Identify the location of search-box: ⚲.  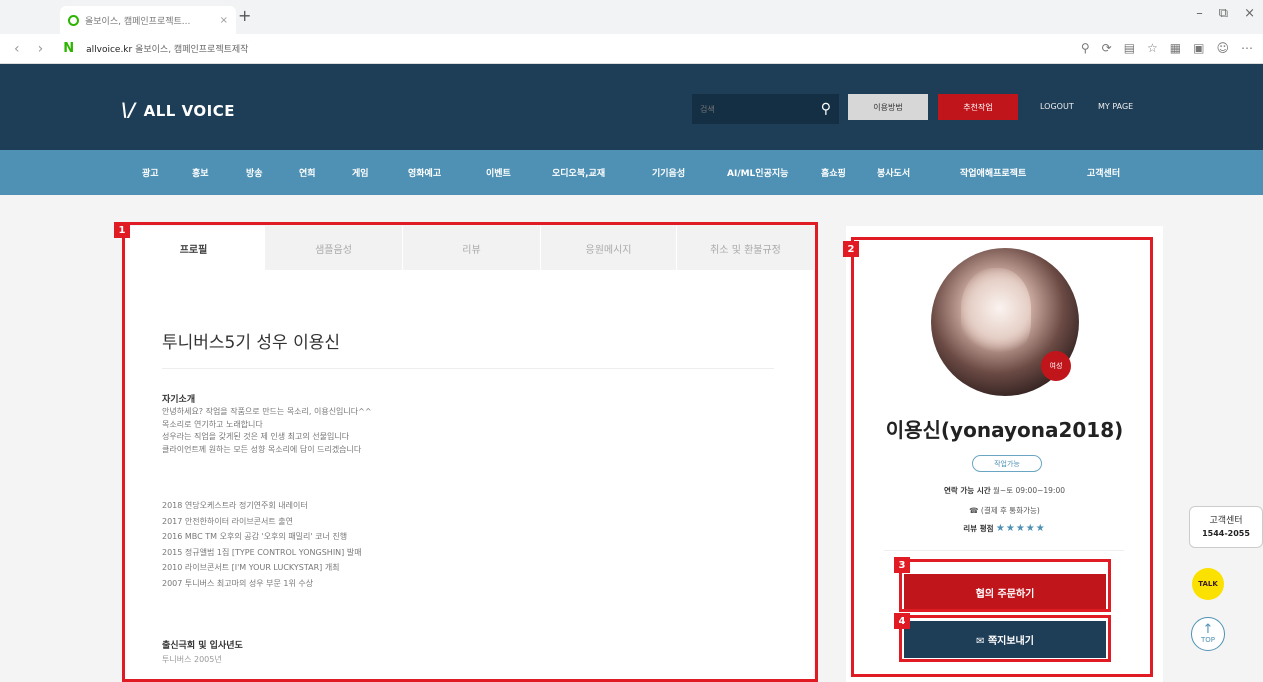
(765, 109).